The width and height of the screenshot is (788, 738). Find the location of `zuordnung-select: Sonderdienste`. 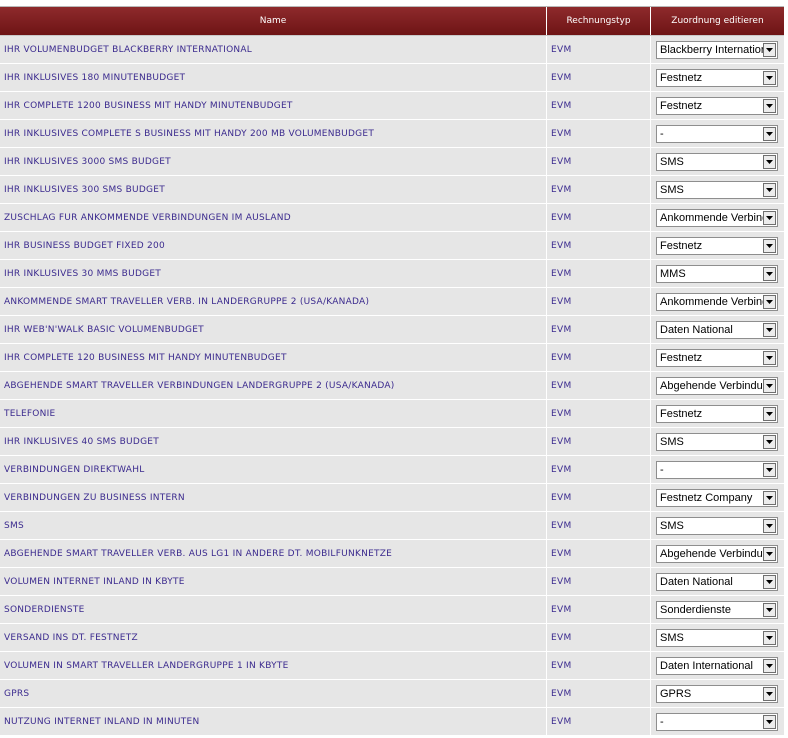

zuordnung-select: Sonderdienste is located at coordinates (717, 609).